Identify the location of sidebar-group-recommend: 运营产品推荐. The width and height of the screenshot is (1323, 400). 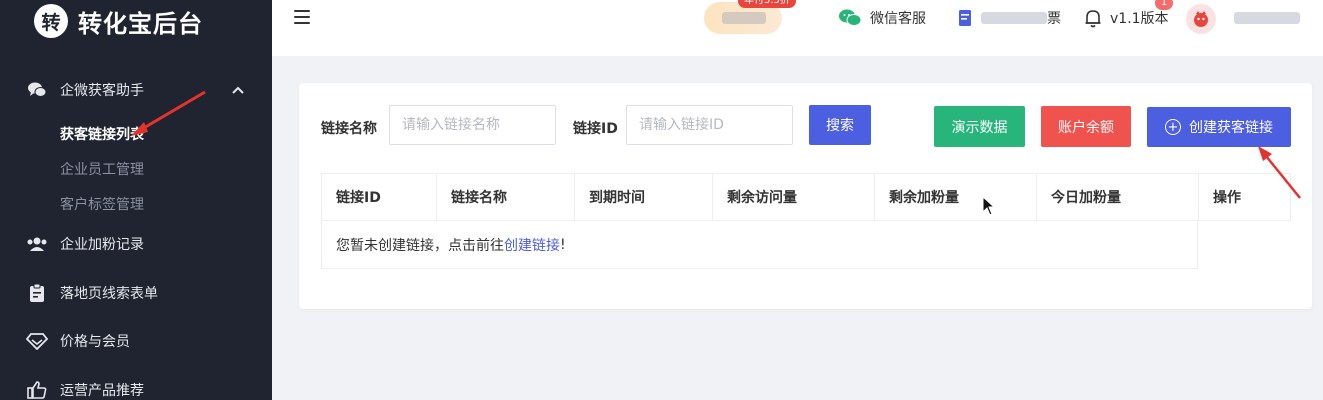
(136, 386).